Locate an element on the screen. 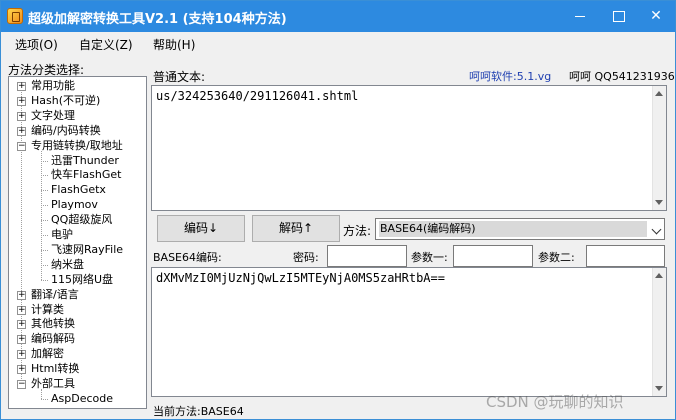 The image size is (676, 420). tree-child-item: 电驴 is located at coordinates (62, 235).